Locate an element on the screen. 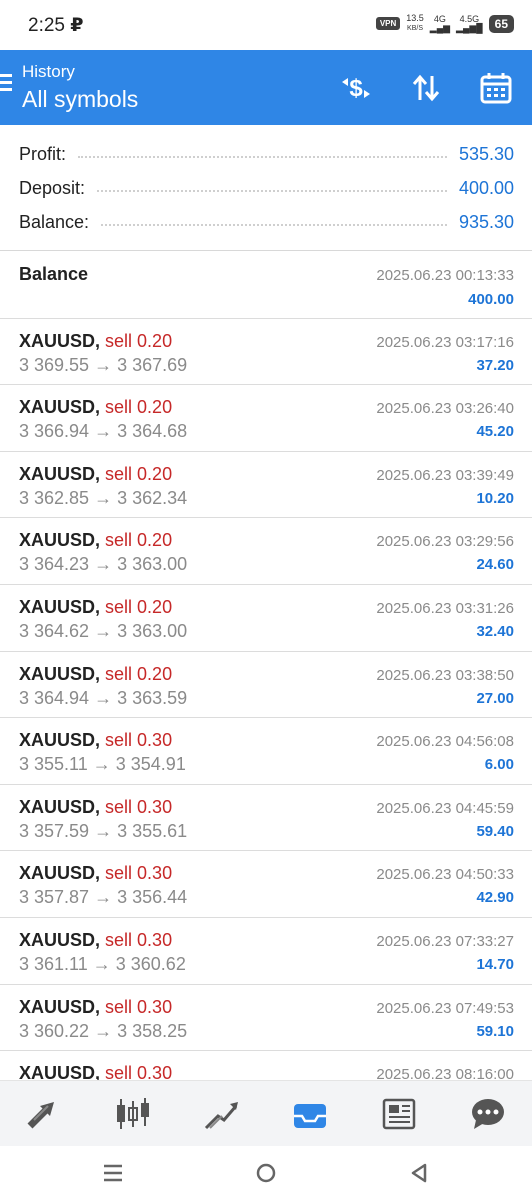 The width and height of the screenshot is (532, 1200). open-price: 3 362.85 is located at coordinates (54, 497).